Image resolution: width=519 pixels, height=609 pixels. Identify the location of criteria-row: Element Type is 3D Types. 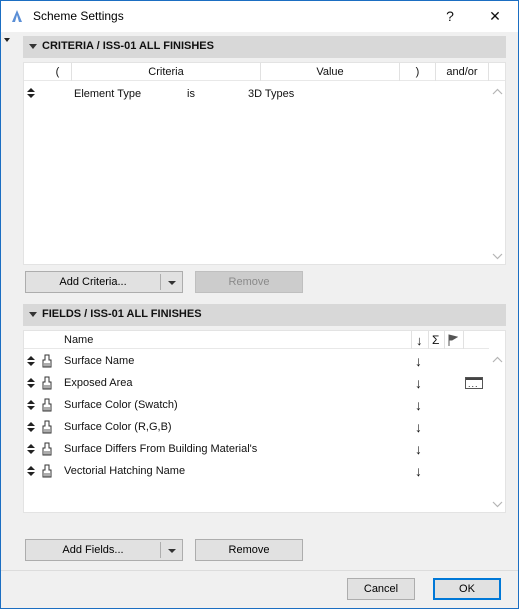
(256, 94).